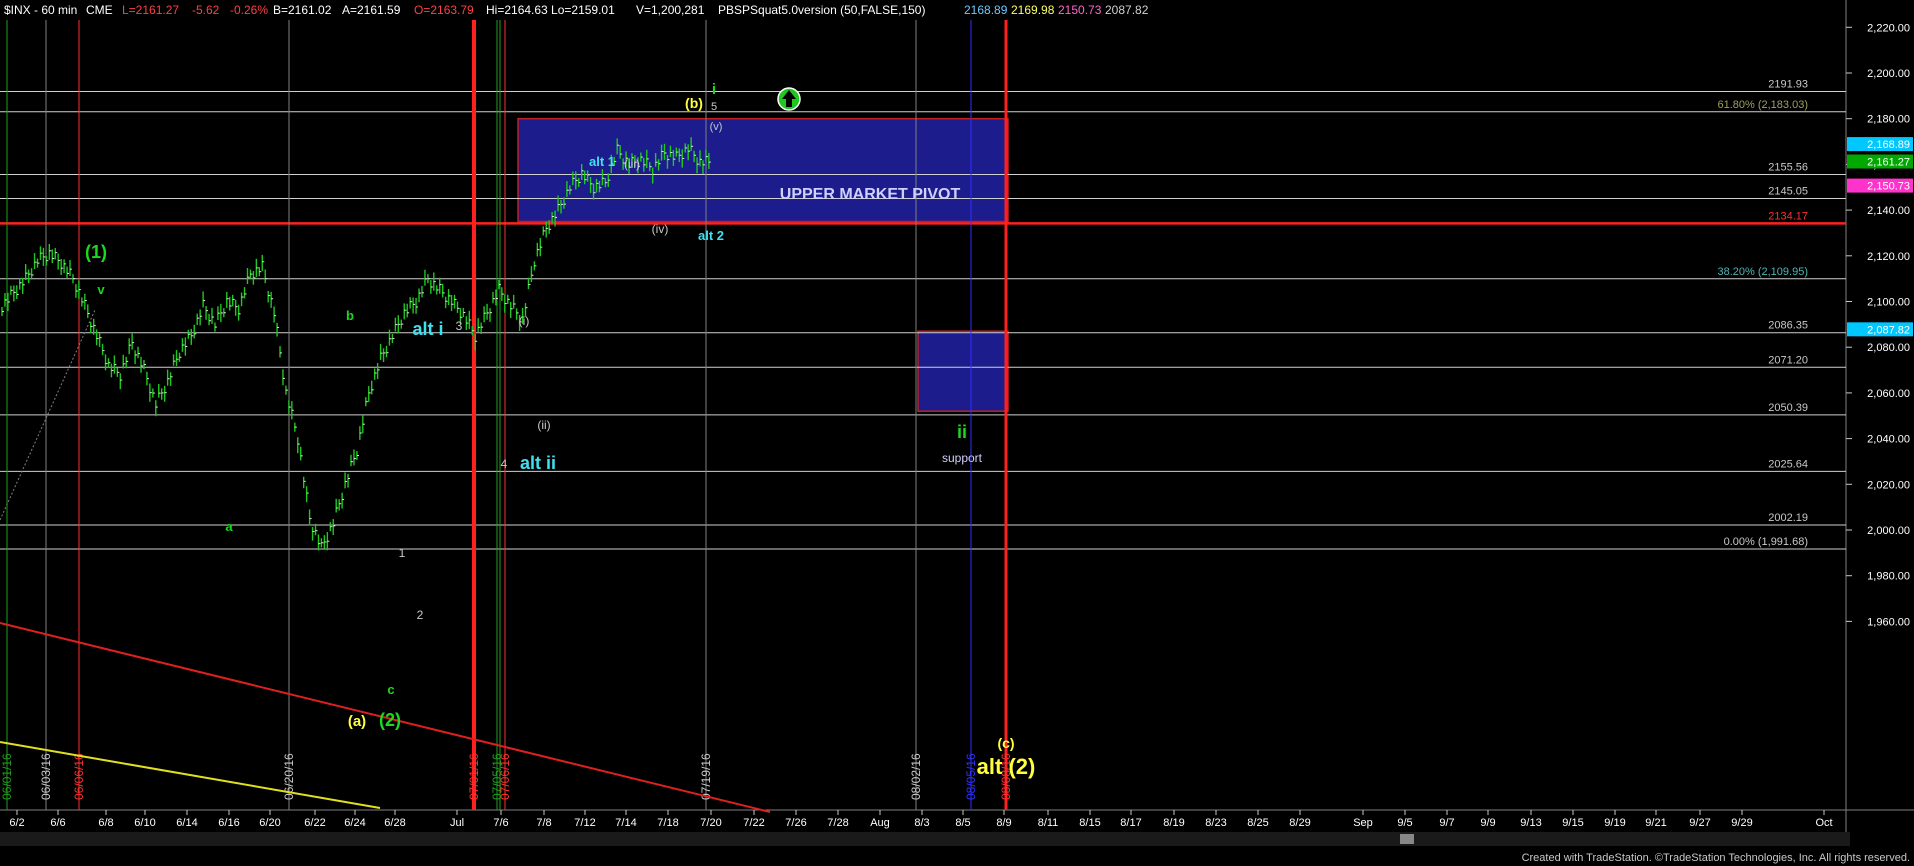  What do you see at coordinates (1888, 211) in the screenshot?
I see `price-tick-label: 2,140.00` at bounding box center [1888, 211].